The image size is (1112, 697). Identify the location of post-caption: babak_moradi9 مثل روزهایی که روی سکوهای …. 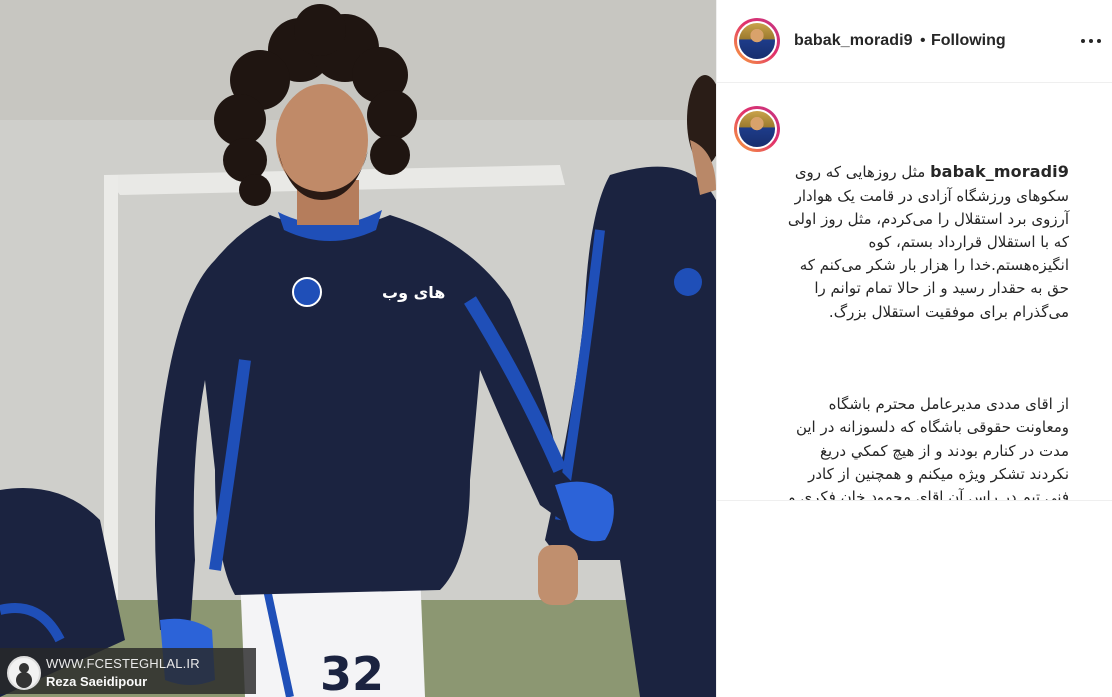
(925, 307).